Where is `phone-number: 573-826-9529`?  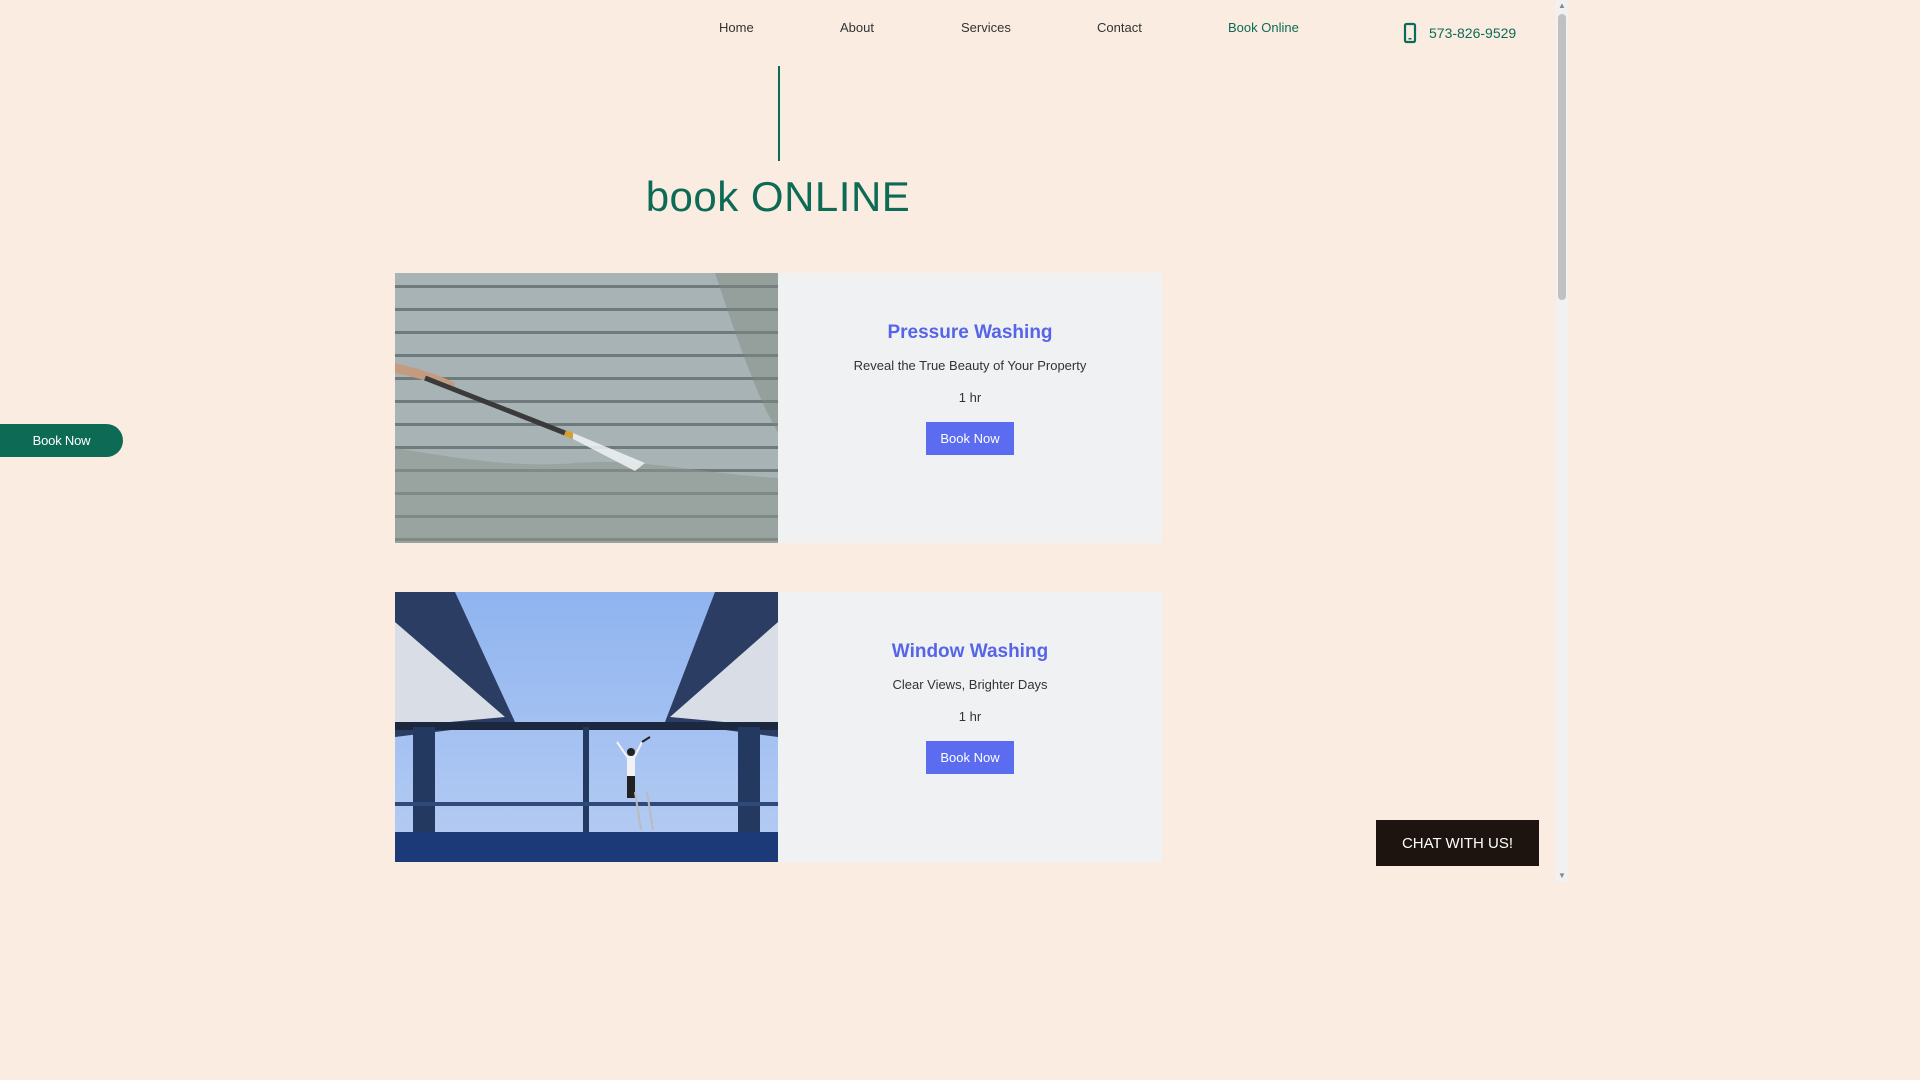 phone-number: 573-826-9529 is located at coordinates (1473, 33).